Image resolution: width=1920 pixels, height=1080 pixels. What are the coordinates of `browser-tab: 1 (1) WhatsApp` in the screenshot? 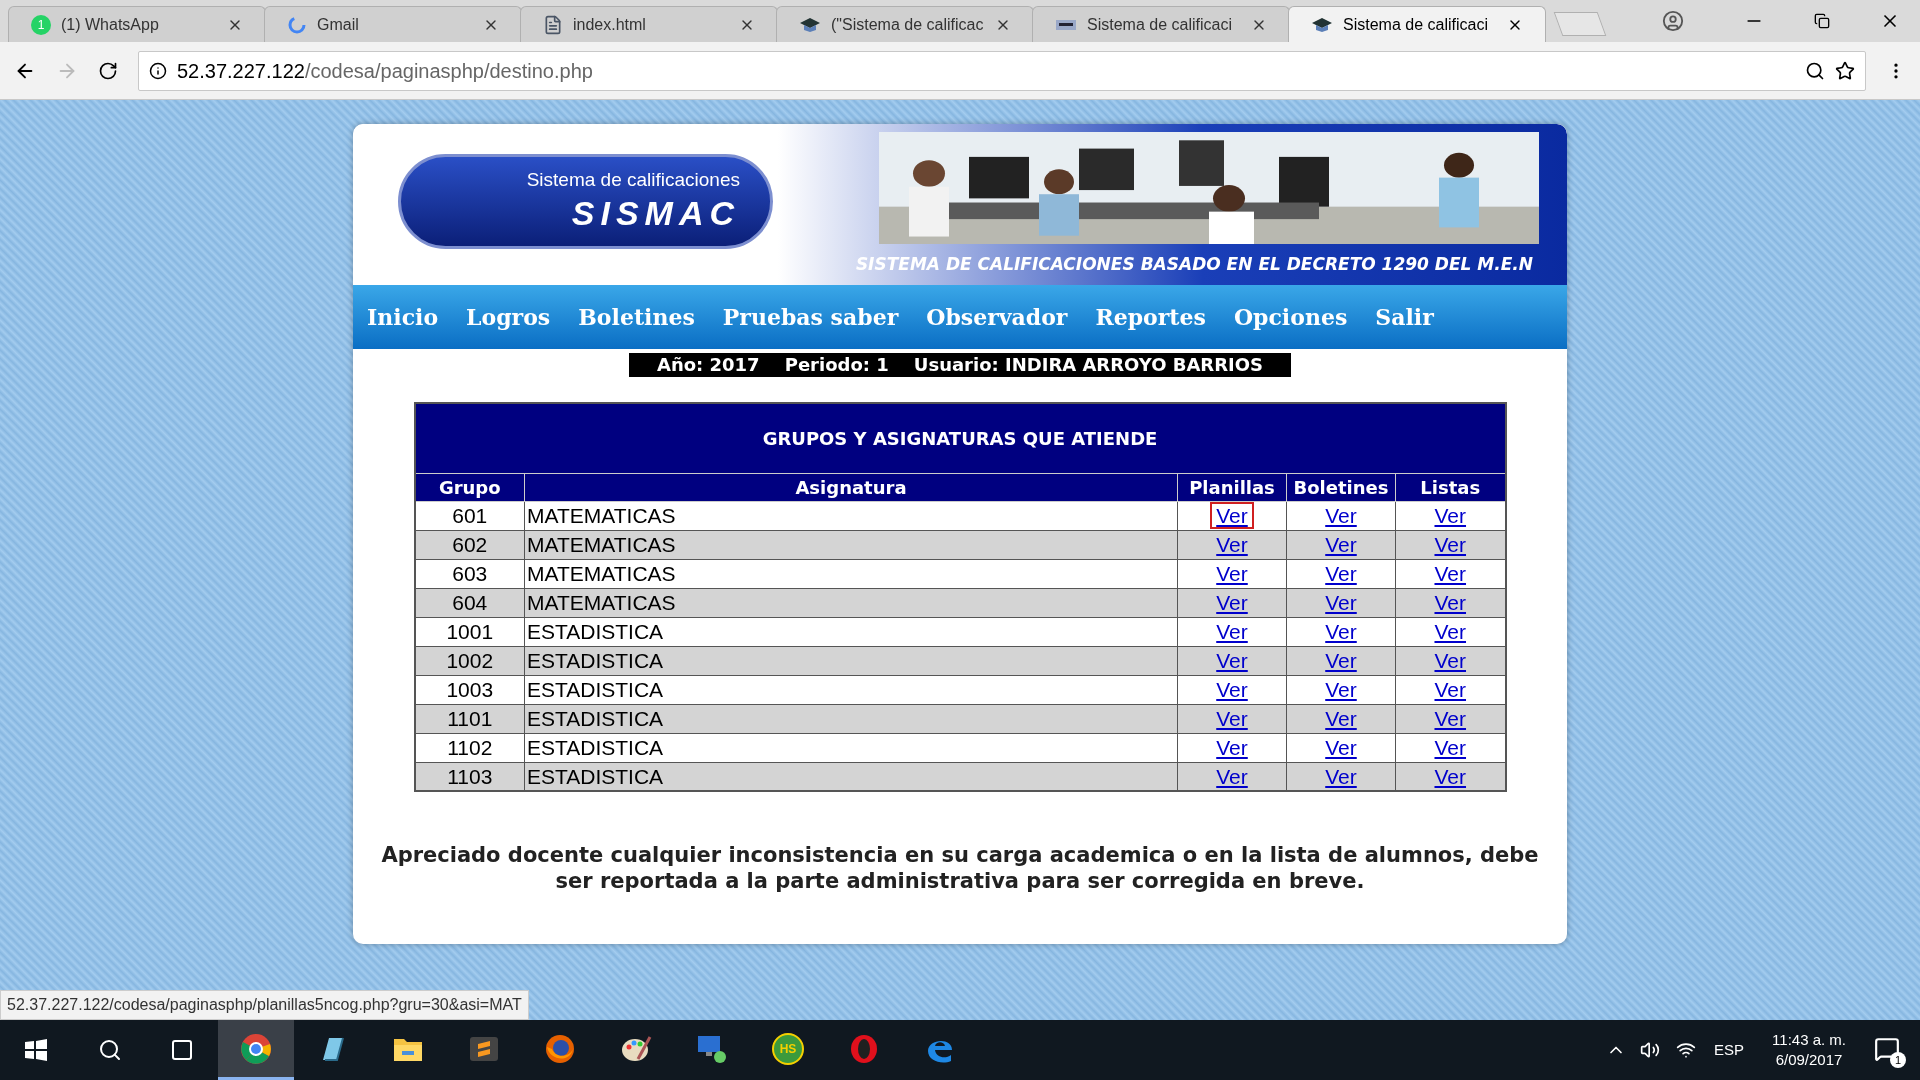 It's located at (137, 24).